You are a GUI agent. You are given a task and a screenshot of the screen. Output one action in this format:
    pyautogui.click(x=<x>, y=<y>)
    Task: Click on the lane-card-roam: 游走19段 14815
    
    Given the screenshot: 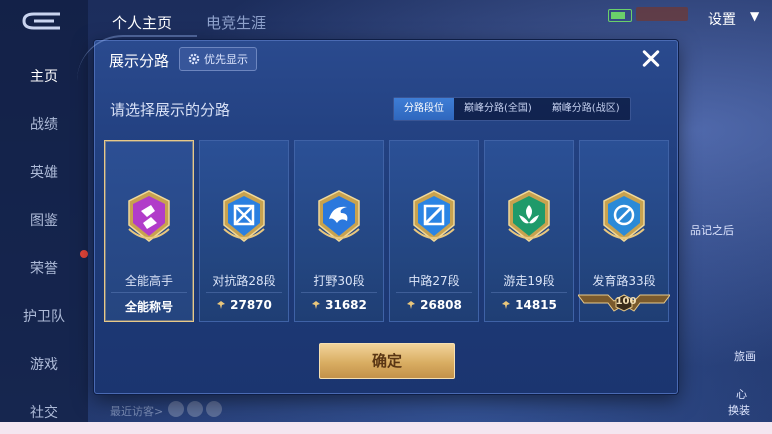 What is the action you would take?
    pyautogui.click(x=529, y=231)
    